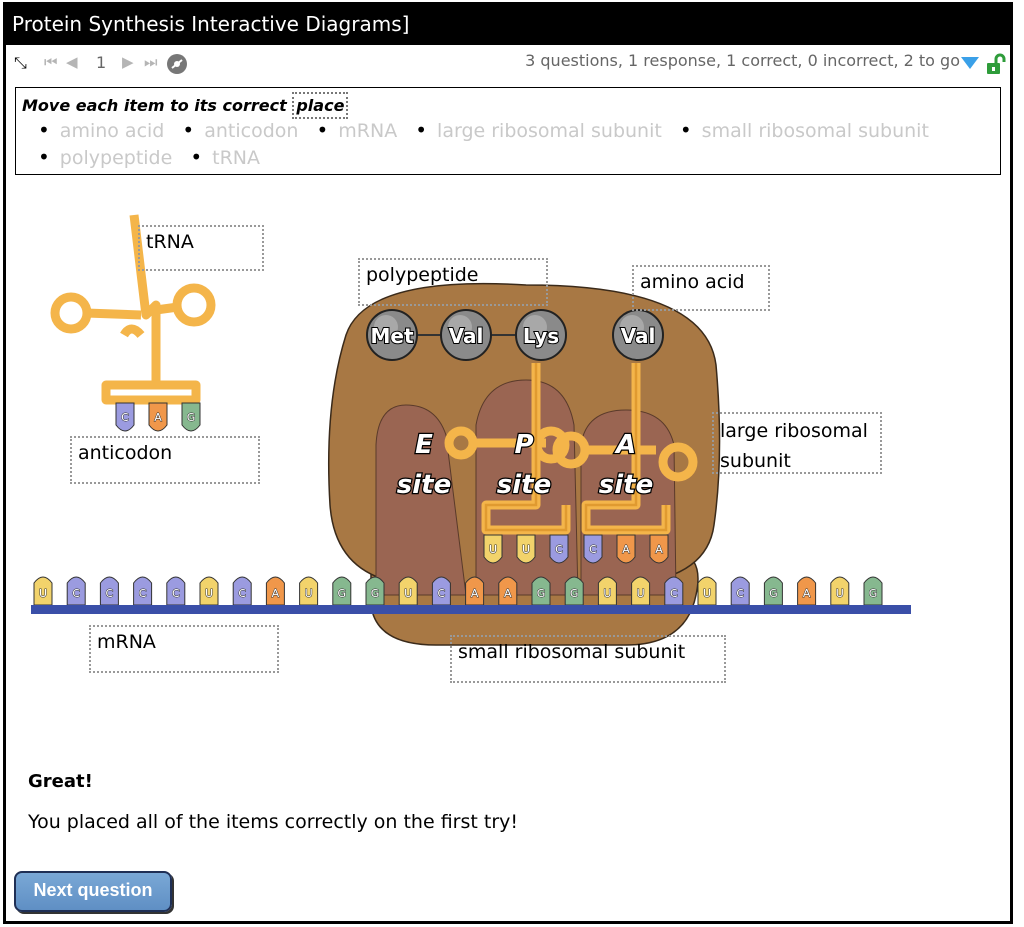 The width and height of the screenshot is (1024, 927). I want to click on a-trna-bases: CAA, so click(626, 549).